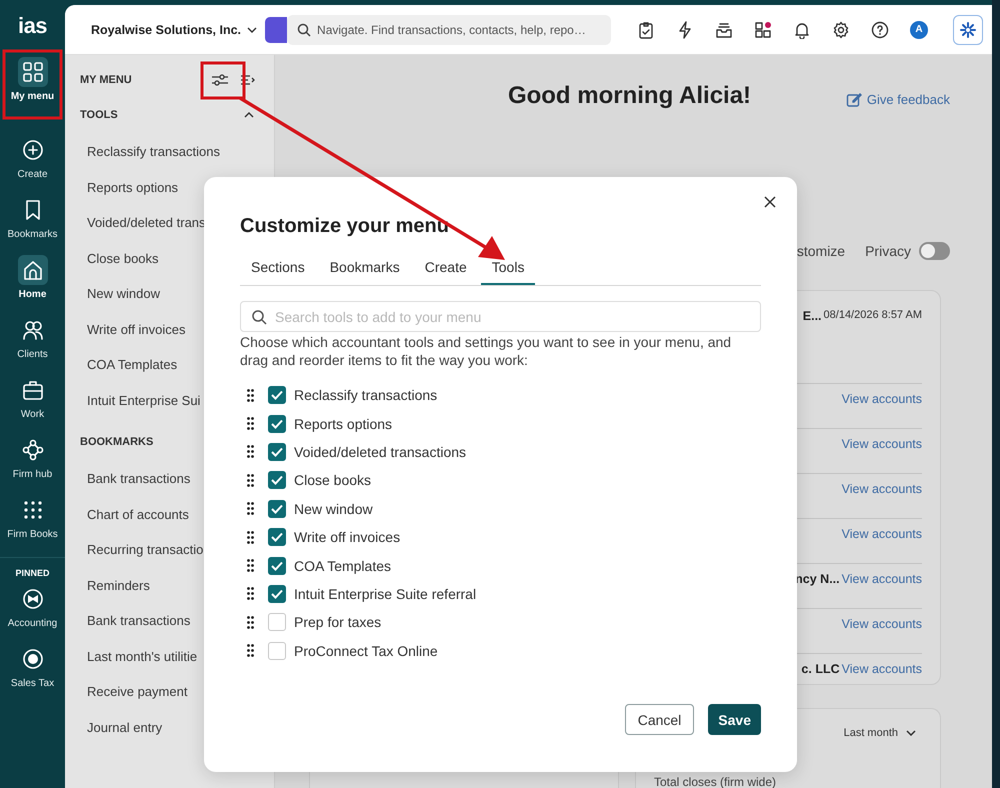 This screenshot has width=1000, height=788. Describe the element at coordinates (121, 727) in the screenshot. I see `menu-item: Journal entry` at that location.